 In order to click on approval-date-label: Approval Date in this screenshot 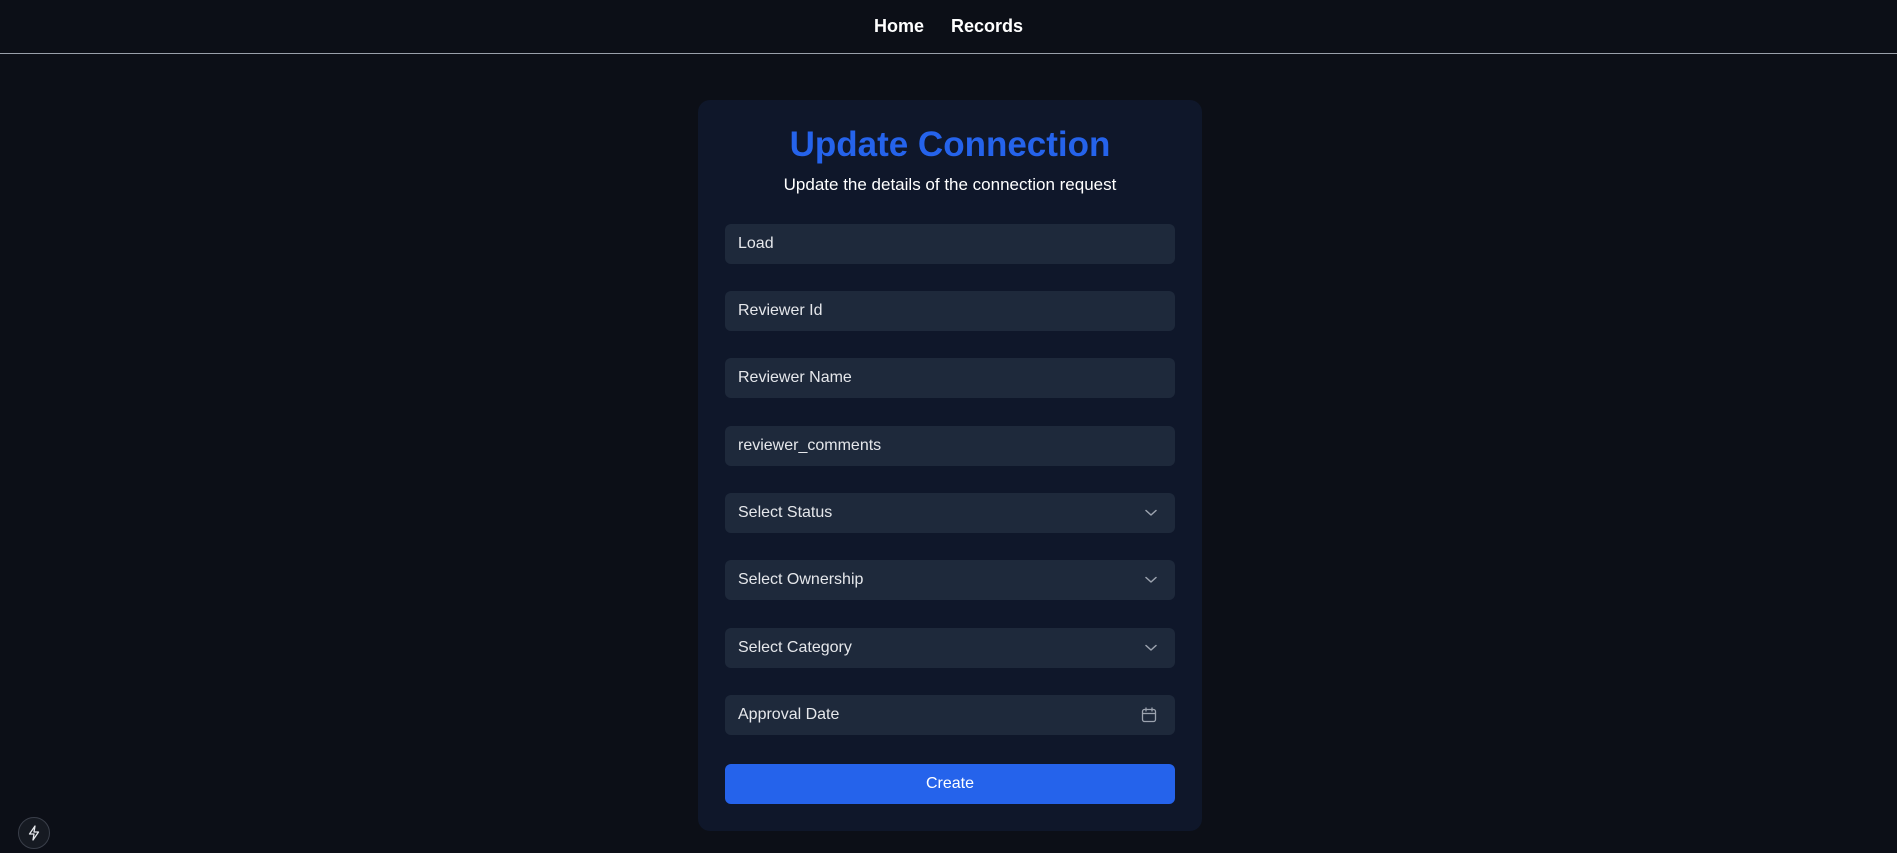, I will do `click(789, 714)`.